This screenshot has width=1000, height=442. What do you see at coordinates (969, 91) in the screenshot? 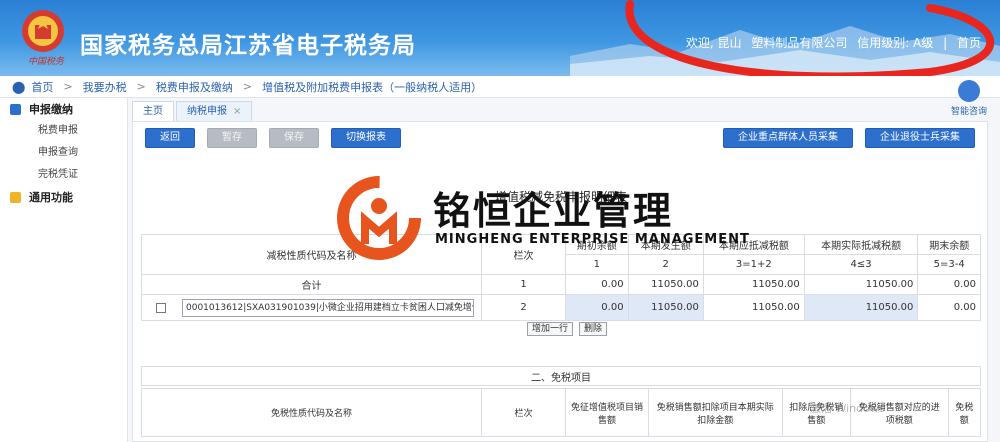
I see `customer-service-icon` at bounding box center [969, 91].